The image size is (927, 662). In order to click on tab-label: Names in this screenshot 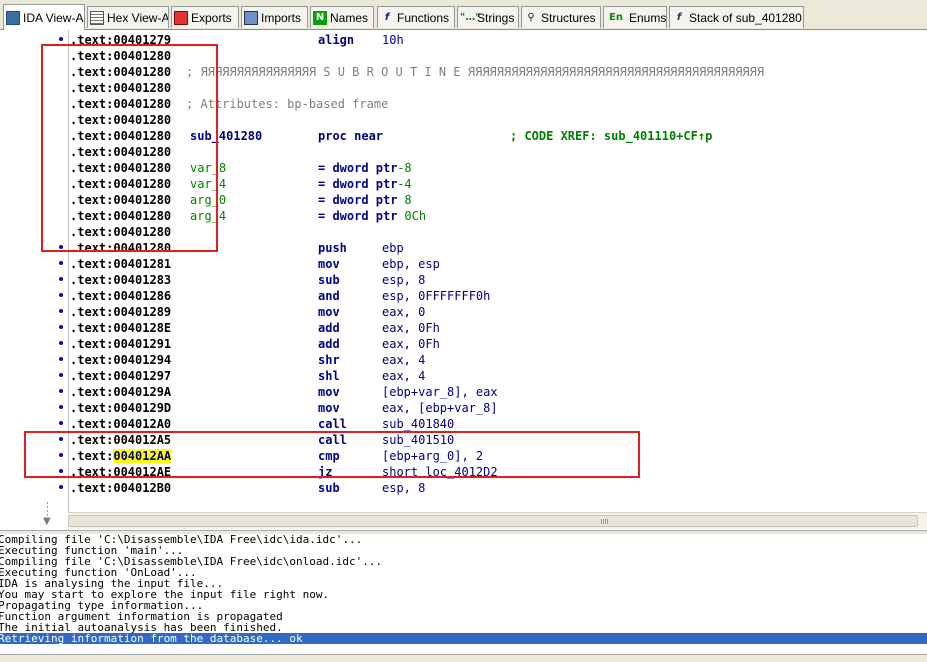, I will do `click(349, 17)`.